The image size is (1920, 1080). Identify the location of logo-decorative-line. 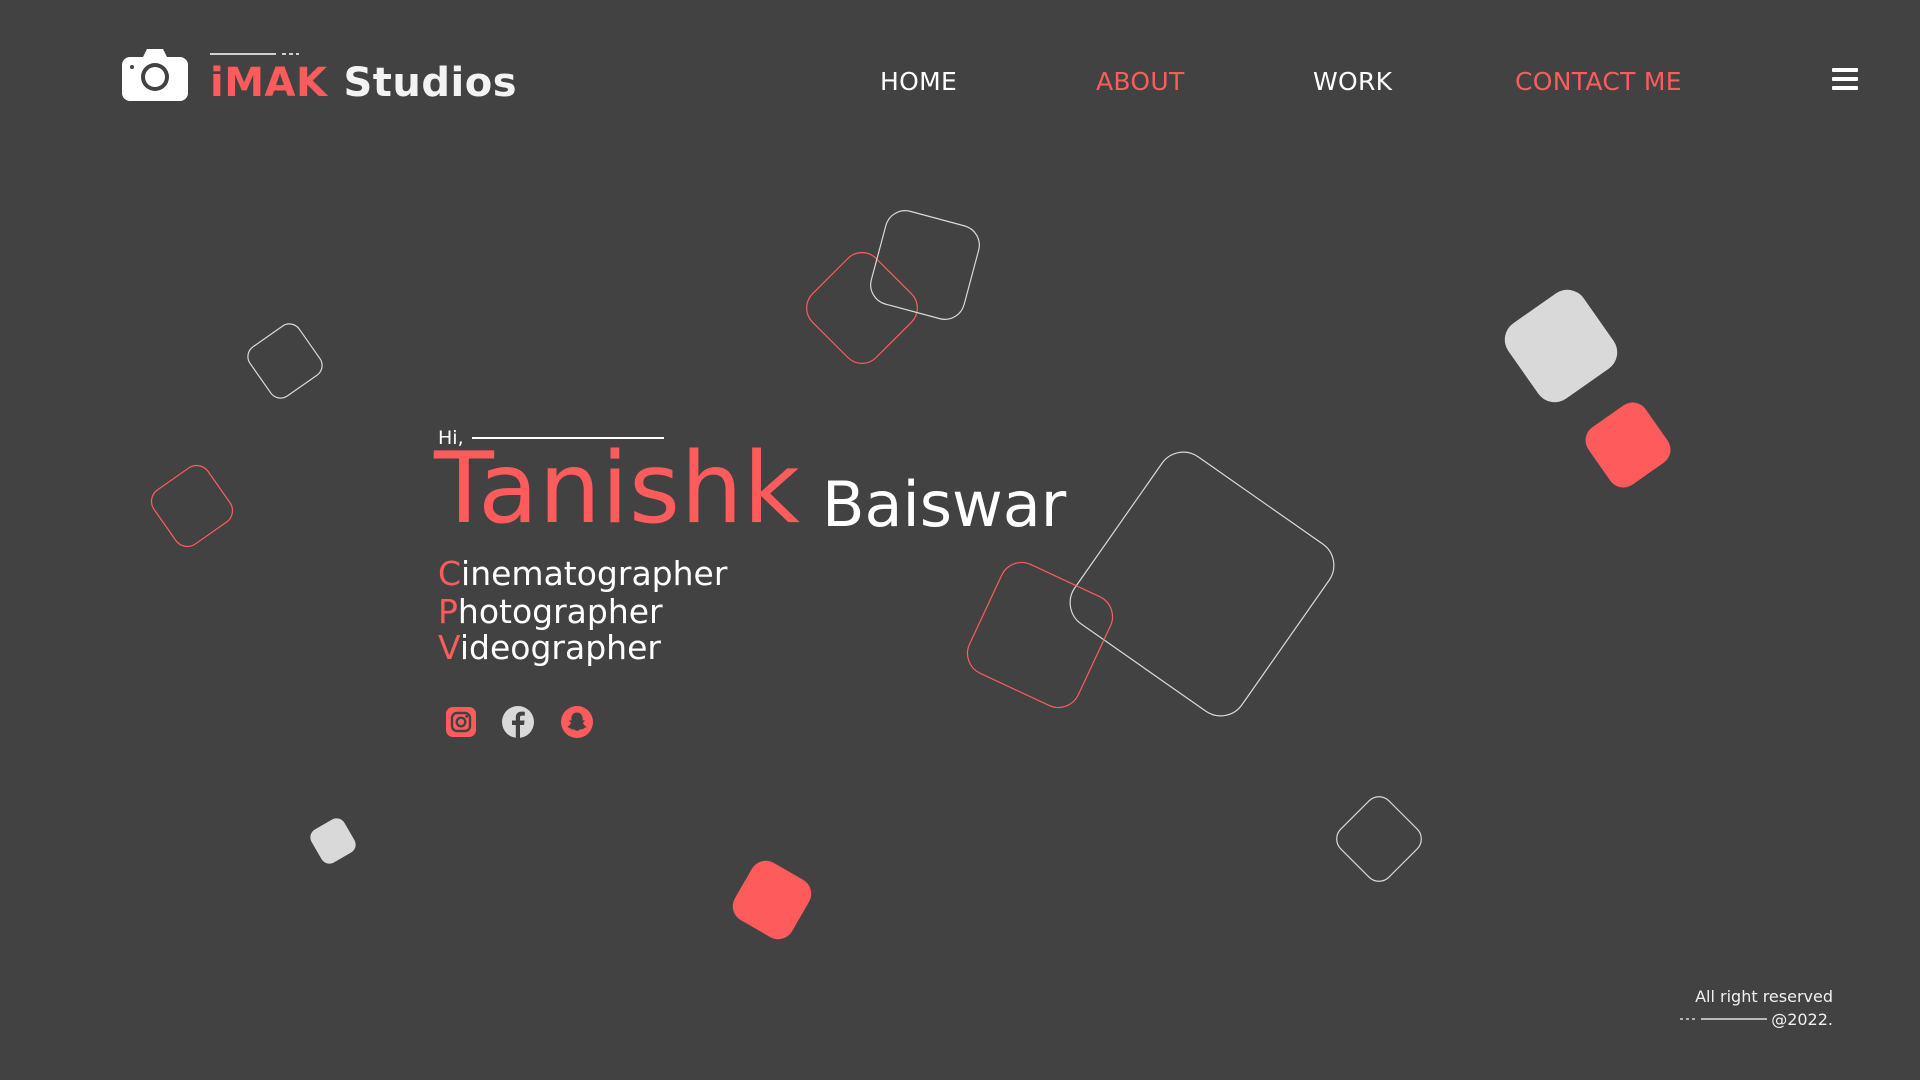
(254, 54).